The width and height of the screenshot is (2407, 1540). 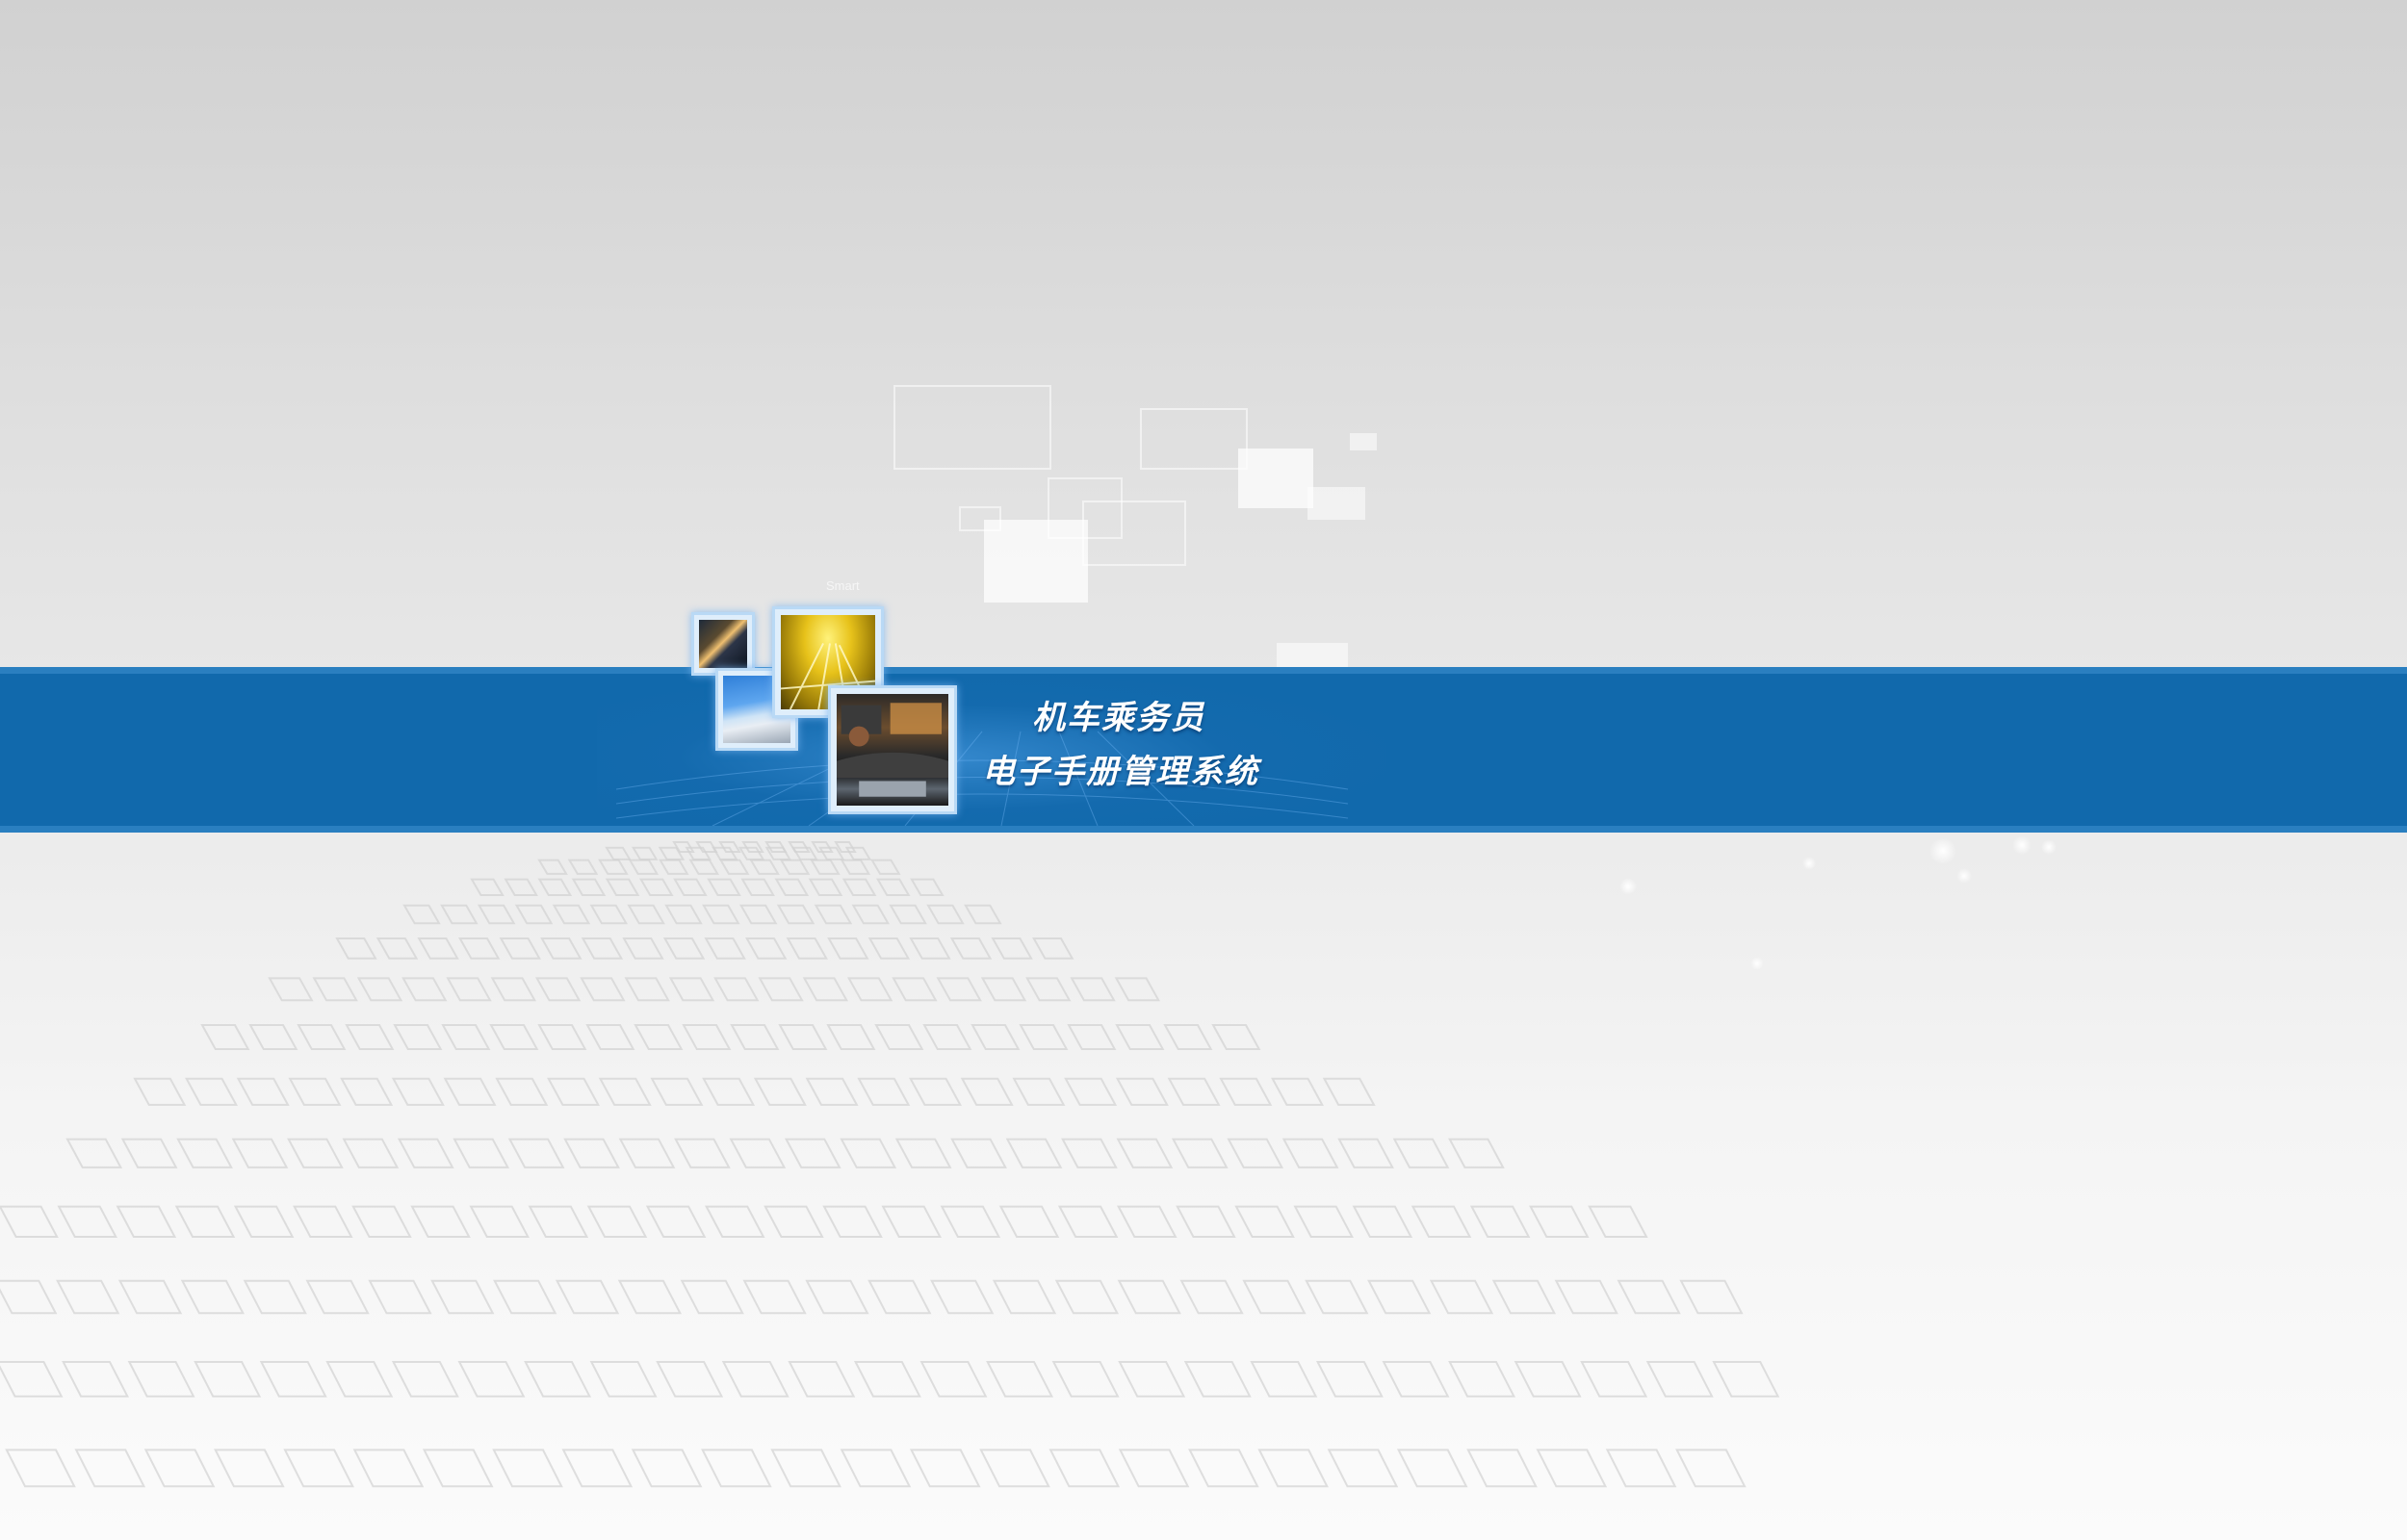 I want to click on system-title-line2: 电子手册管理系统, so click(x=1120, y=772).